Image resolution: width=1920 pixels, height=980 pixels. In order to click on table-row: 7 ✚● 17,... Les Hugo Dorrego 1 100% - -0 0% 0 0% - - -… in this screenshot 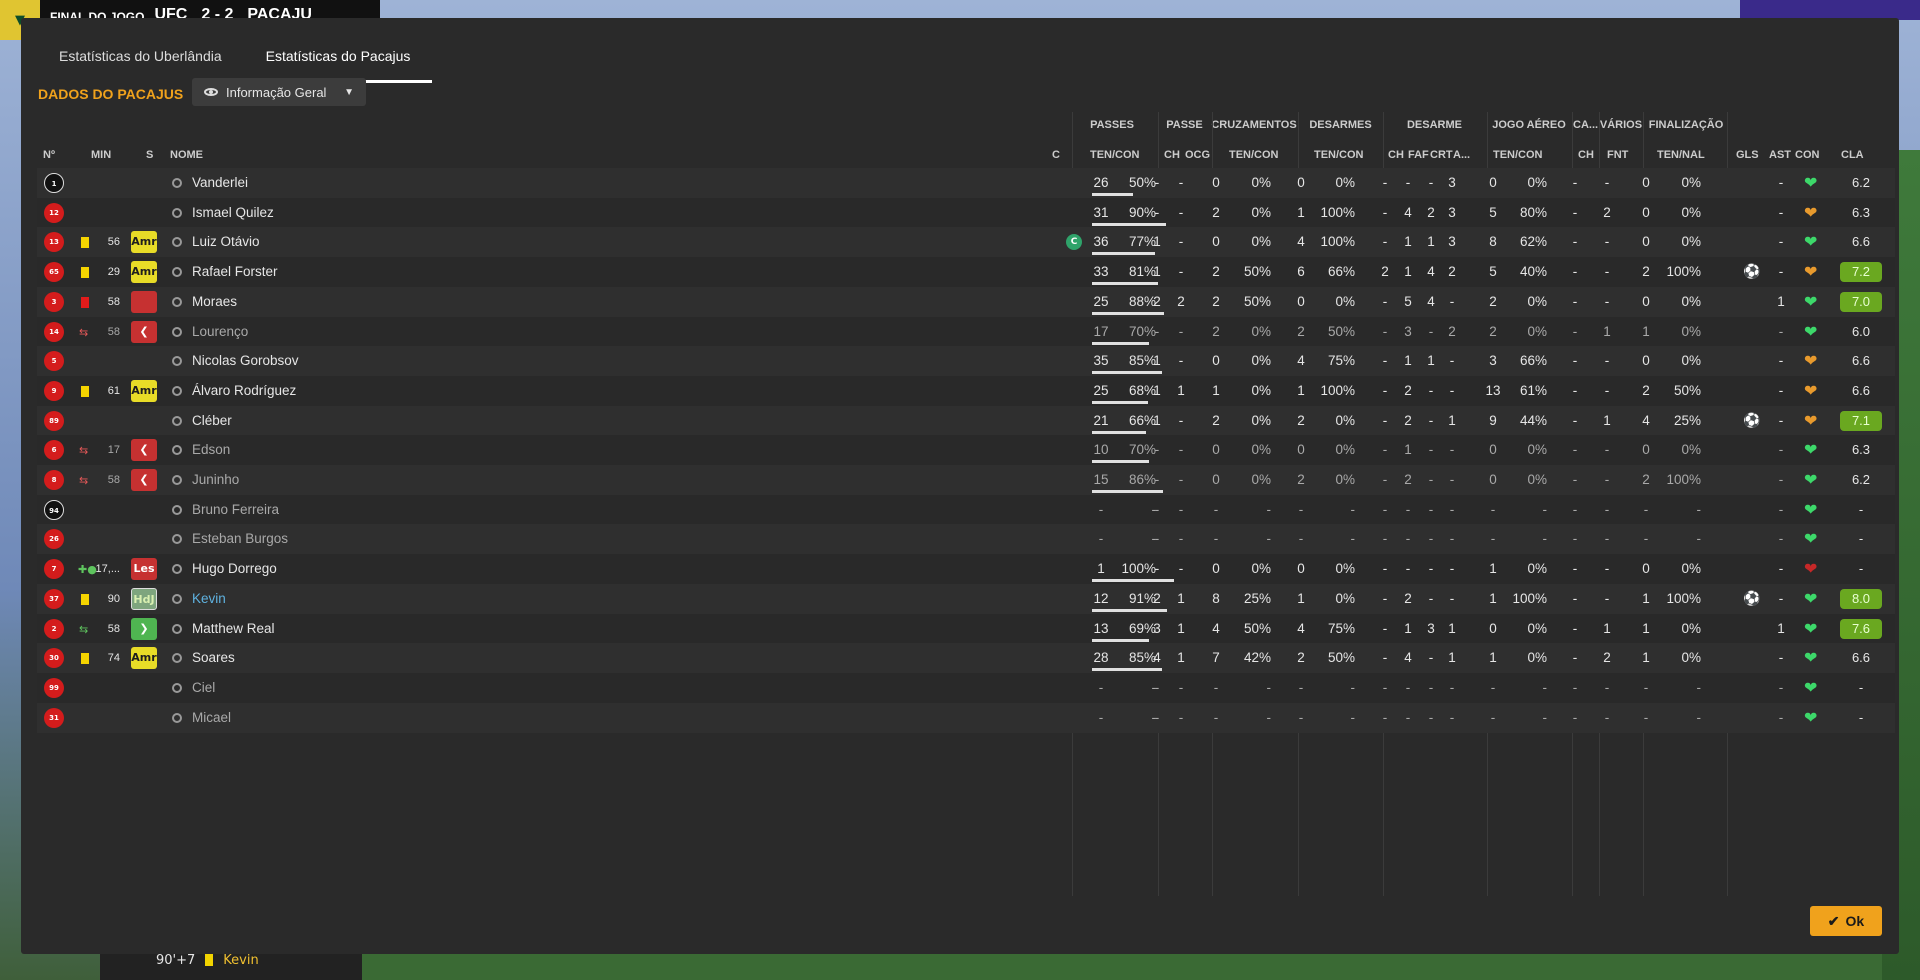, I will do `click(966, 569)`.